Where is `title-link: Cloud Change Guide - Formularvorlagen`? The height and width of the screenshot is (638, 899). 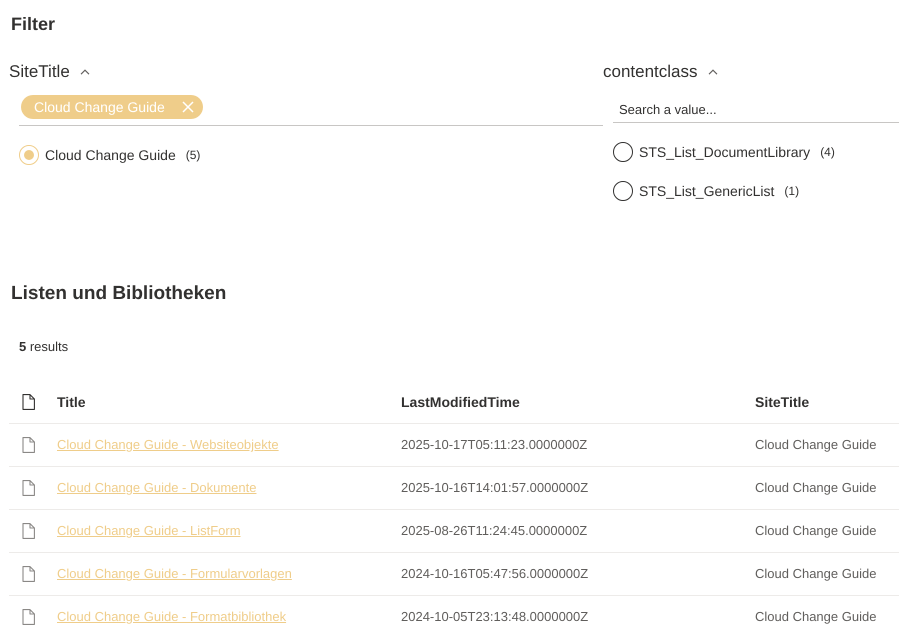 title-link: Cloud Change Guide - Formularvorlagen is located at coordinates (174, 573).